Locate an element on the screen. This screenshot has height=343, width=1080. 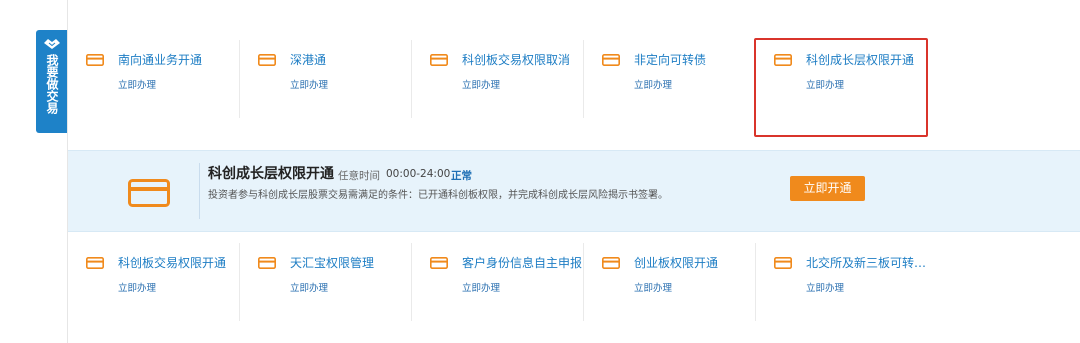
service-item-chinext-open: 创业板权限开通 立即办理 is located at coordinates (670, 283).